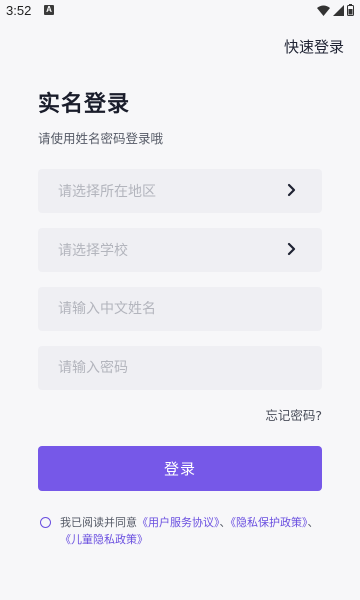 The height and width of the screenshot is (600, 360). Describe the element at coordinates (98, 522) in the screenshot. I see `agreement-prefix: 我已阅读并同意` at that location.